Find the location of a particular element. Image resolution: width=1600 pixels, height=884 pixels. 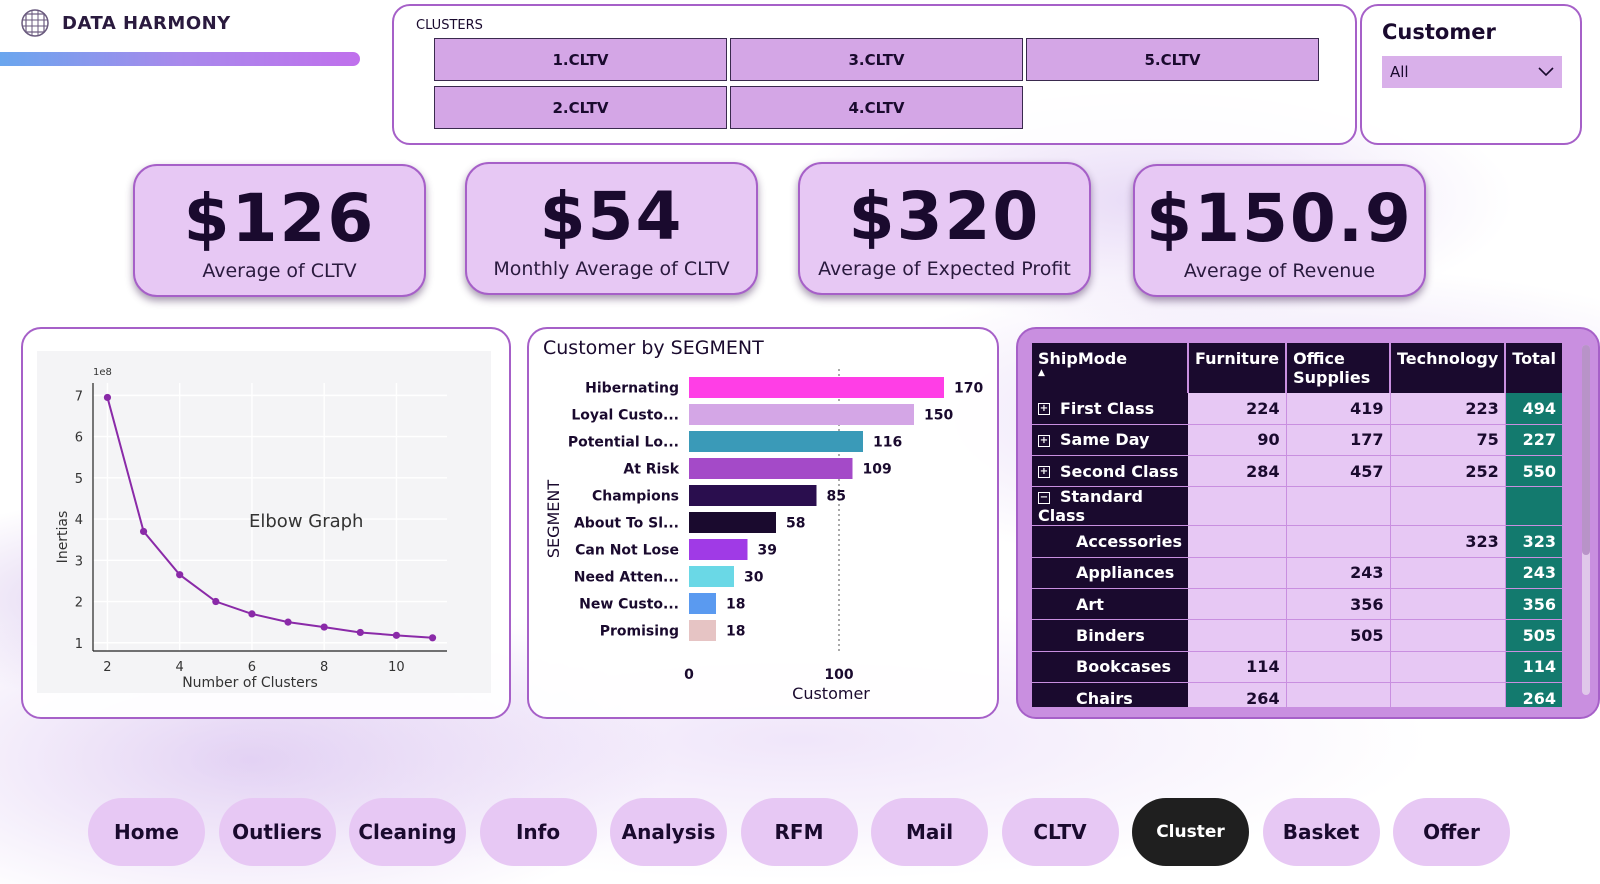

row-header-label: Accessories is located at coordinates (1129, 542).